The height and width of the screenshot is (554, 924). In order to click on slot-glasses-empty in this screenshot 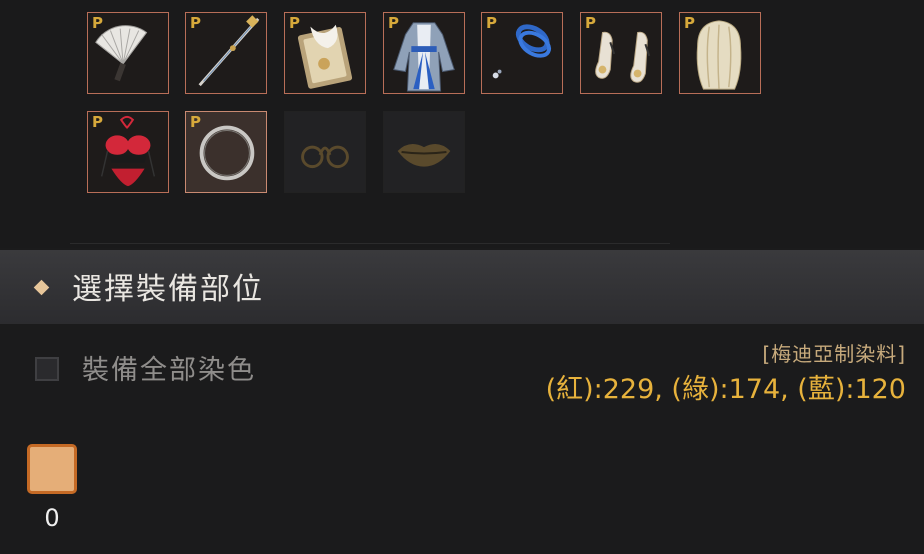, I will do `click(325, 152)`.